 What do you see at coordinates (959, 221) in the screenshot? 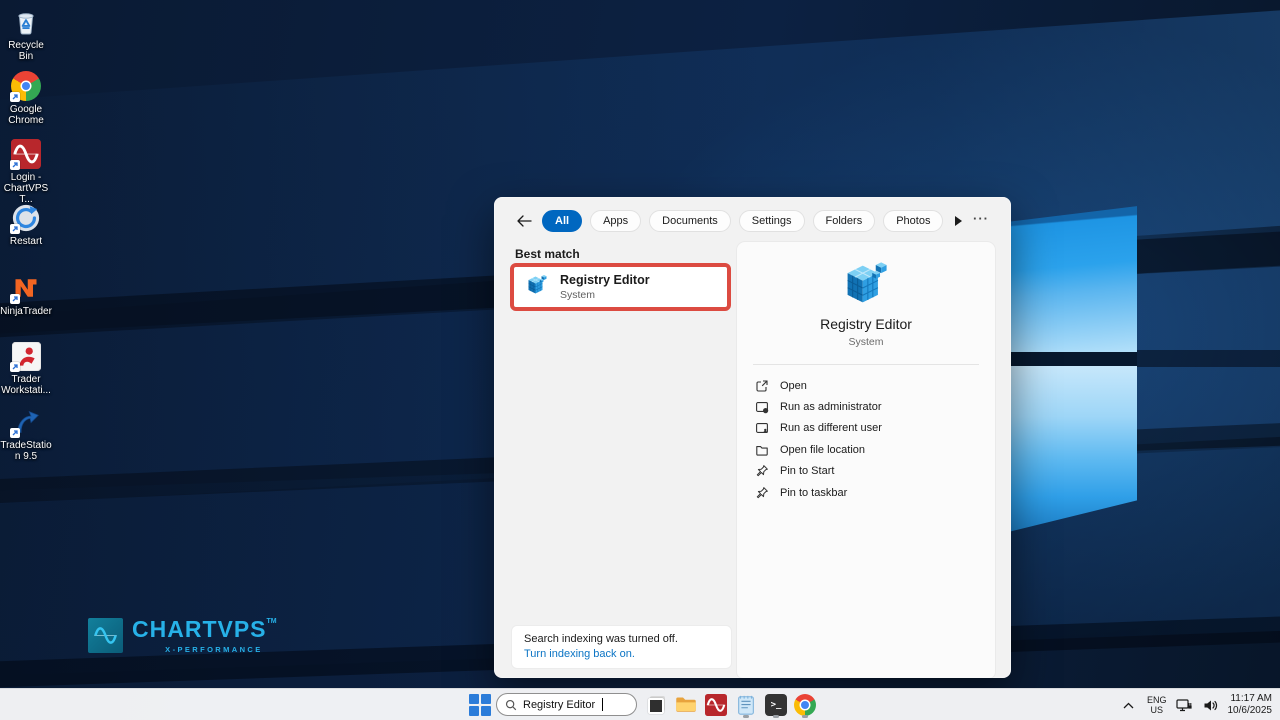
I see `more-tabs-icon` at bounding box center [959, 221].